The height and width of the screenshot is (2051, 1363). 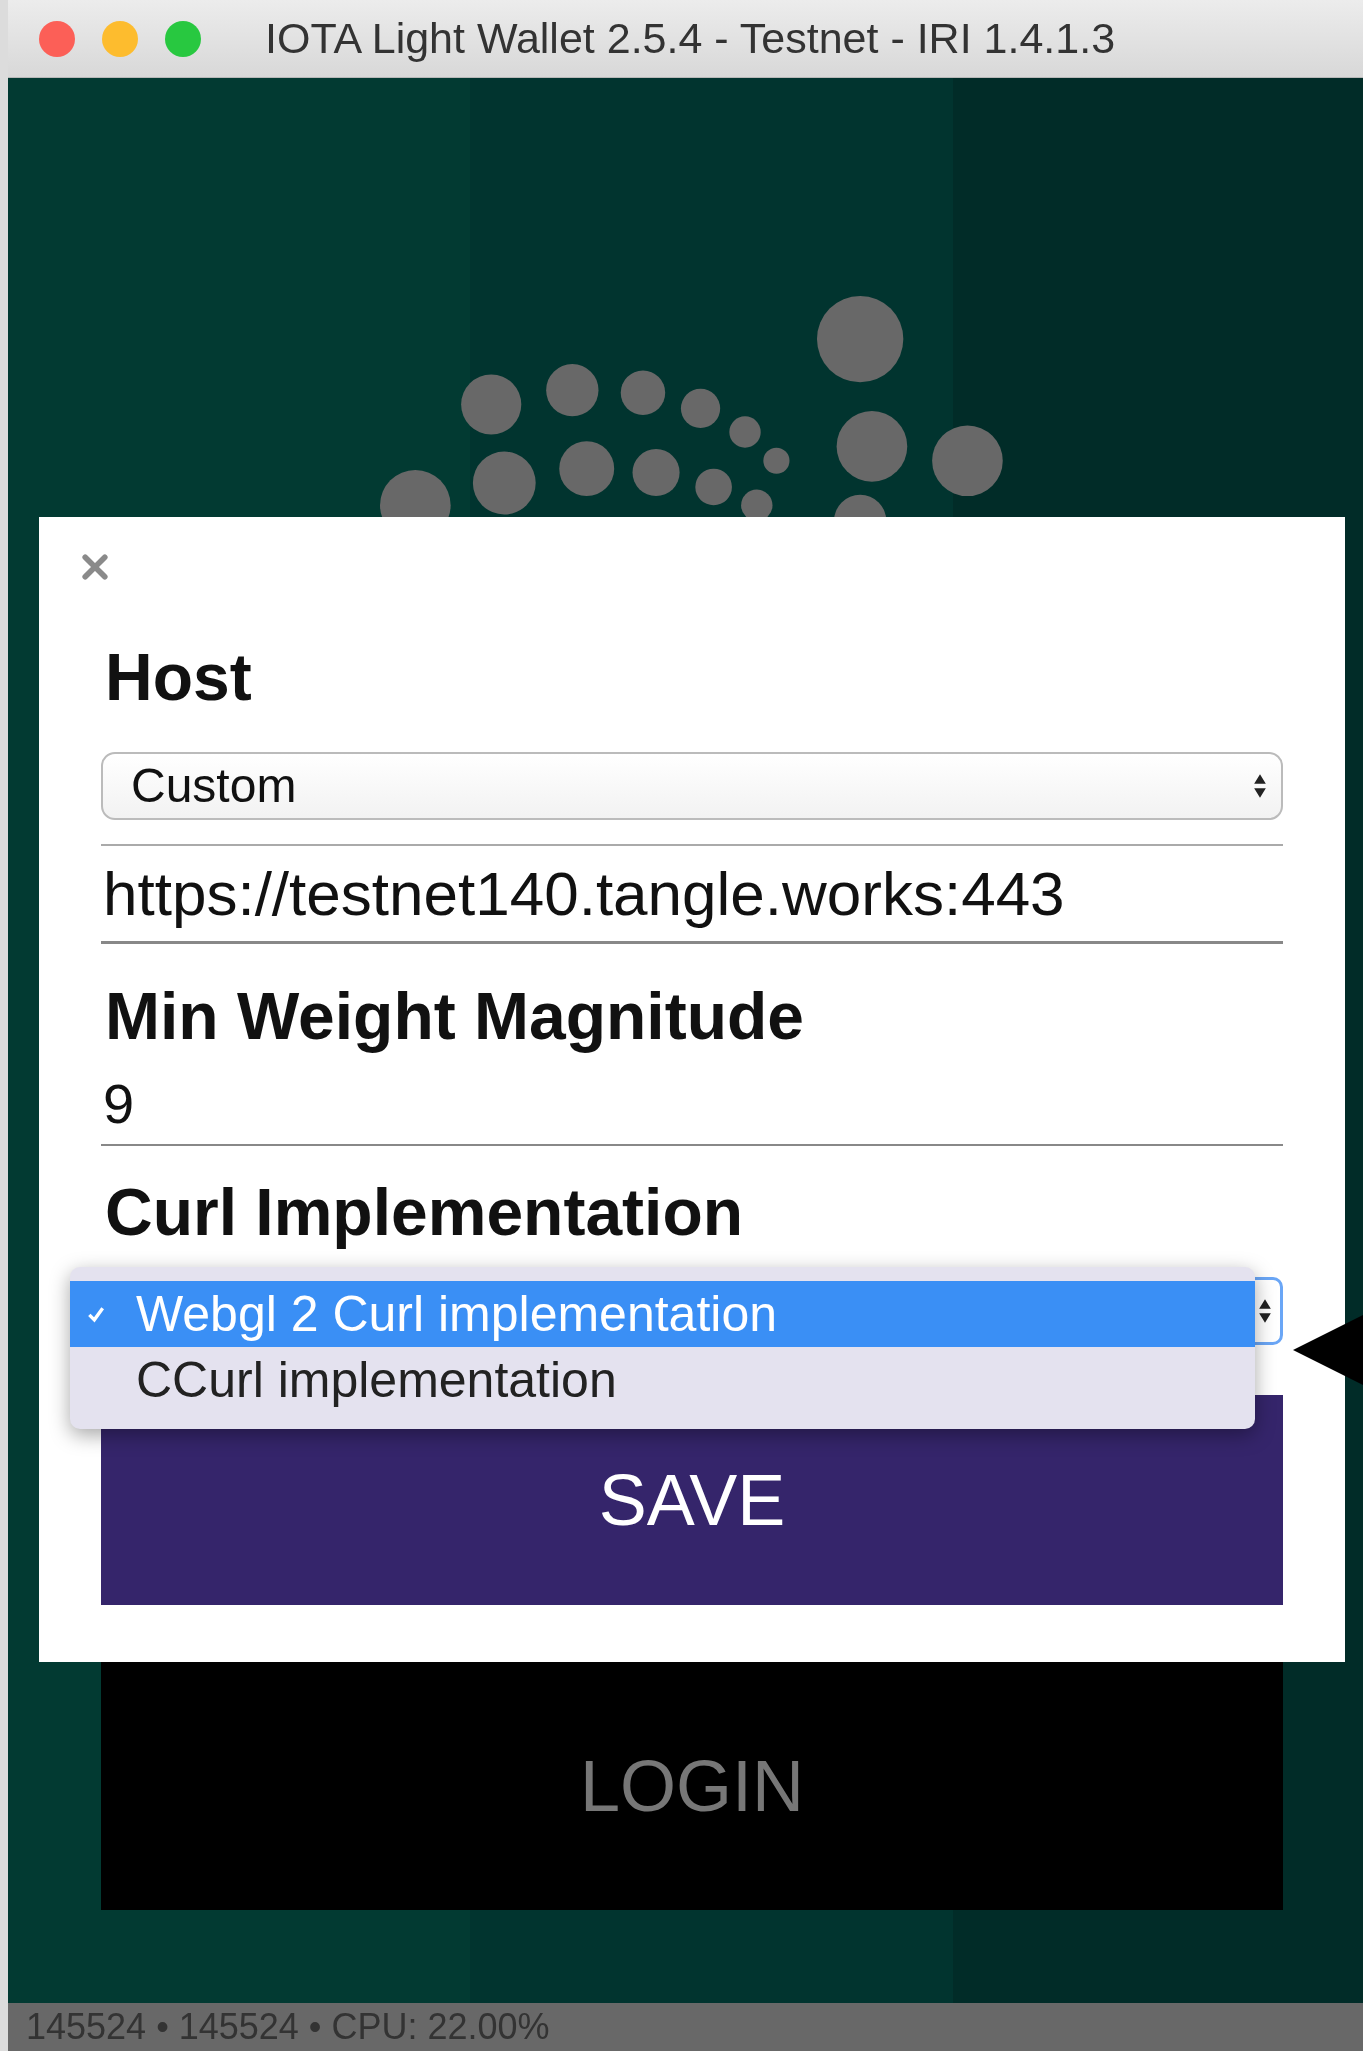 What do you see at coordinates (96, 1314) in the screenshot?
I see `checkmark-icon` at bounding box center [96, 1314].